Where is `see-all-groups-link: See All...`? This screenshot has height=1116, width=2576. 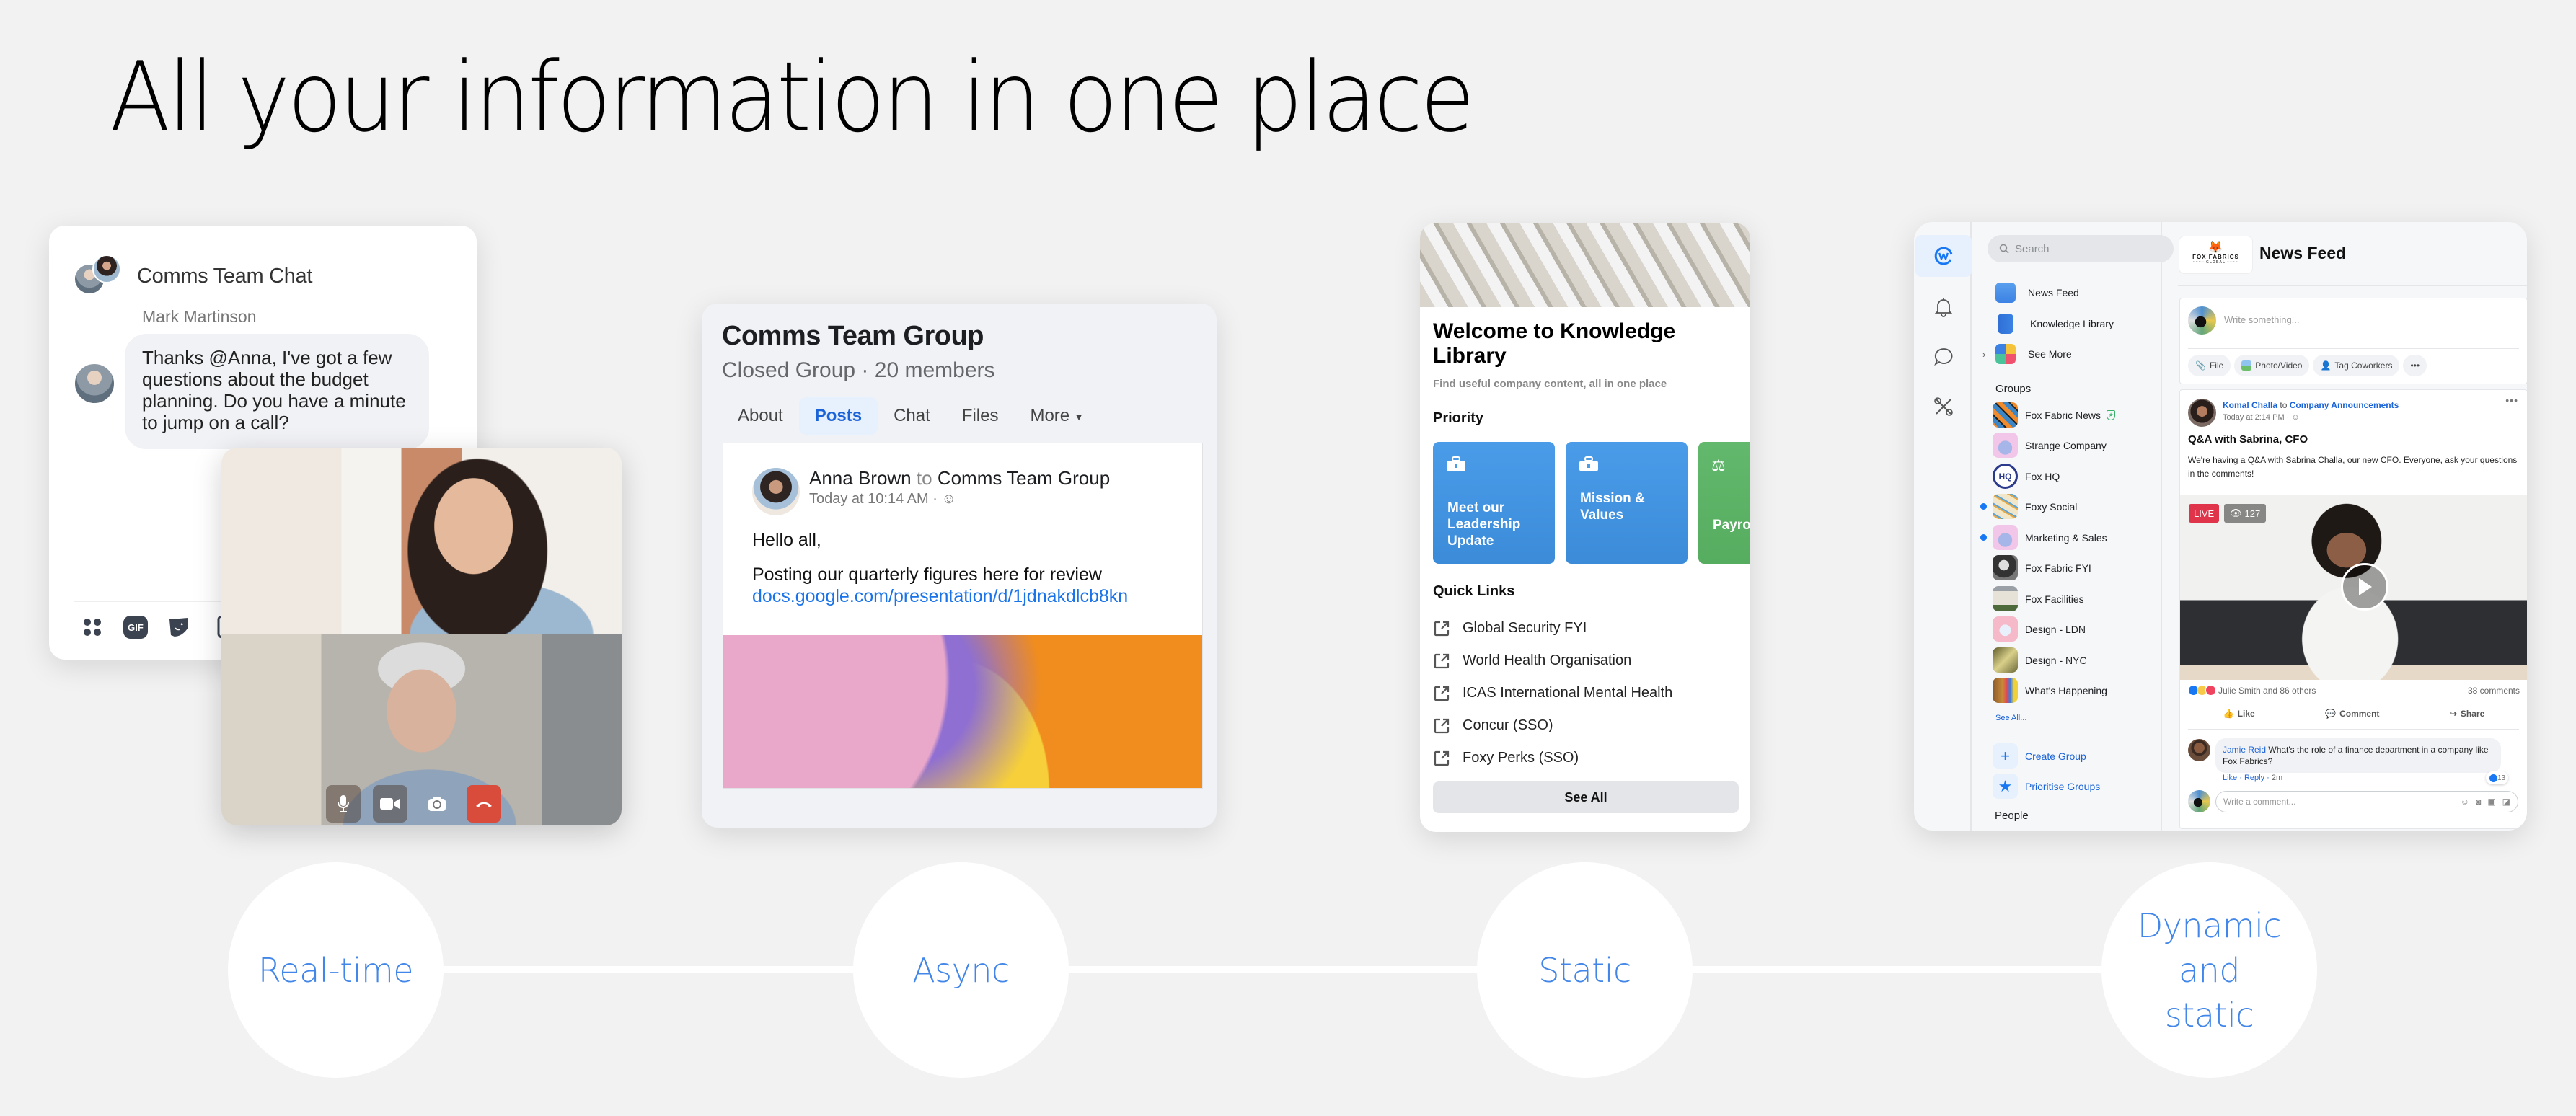
see-all-groups-link: See All... is located at coordinates (2010, 718).